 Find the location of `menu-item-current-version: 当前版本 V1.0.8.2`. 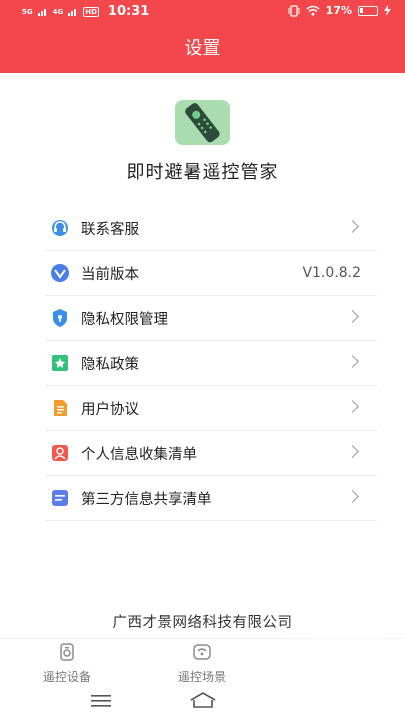

menu-item-current-version: 当前版本 V1.0.8.2 is located at coordinates (211, 273).